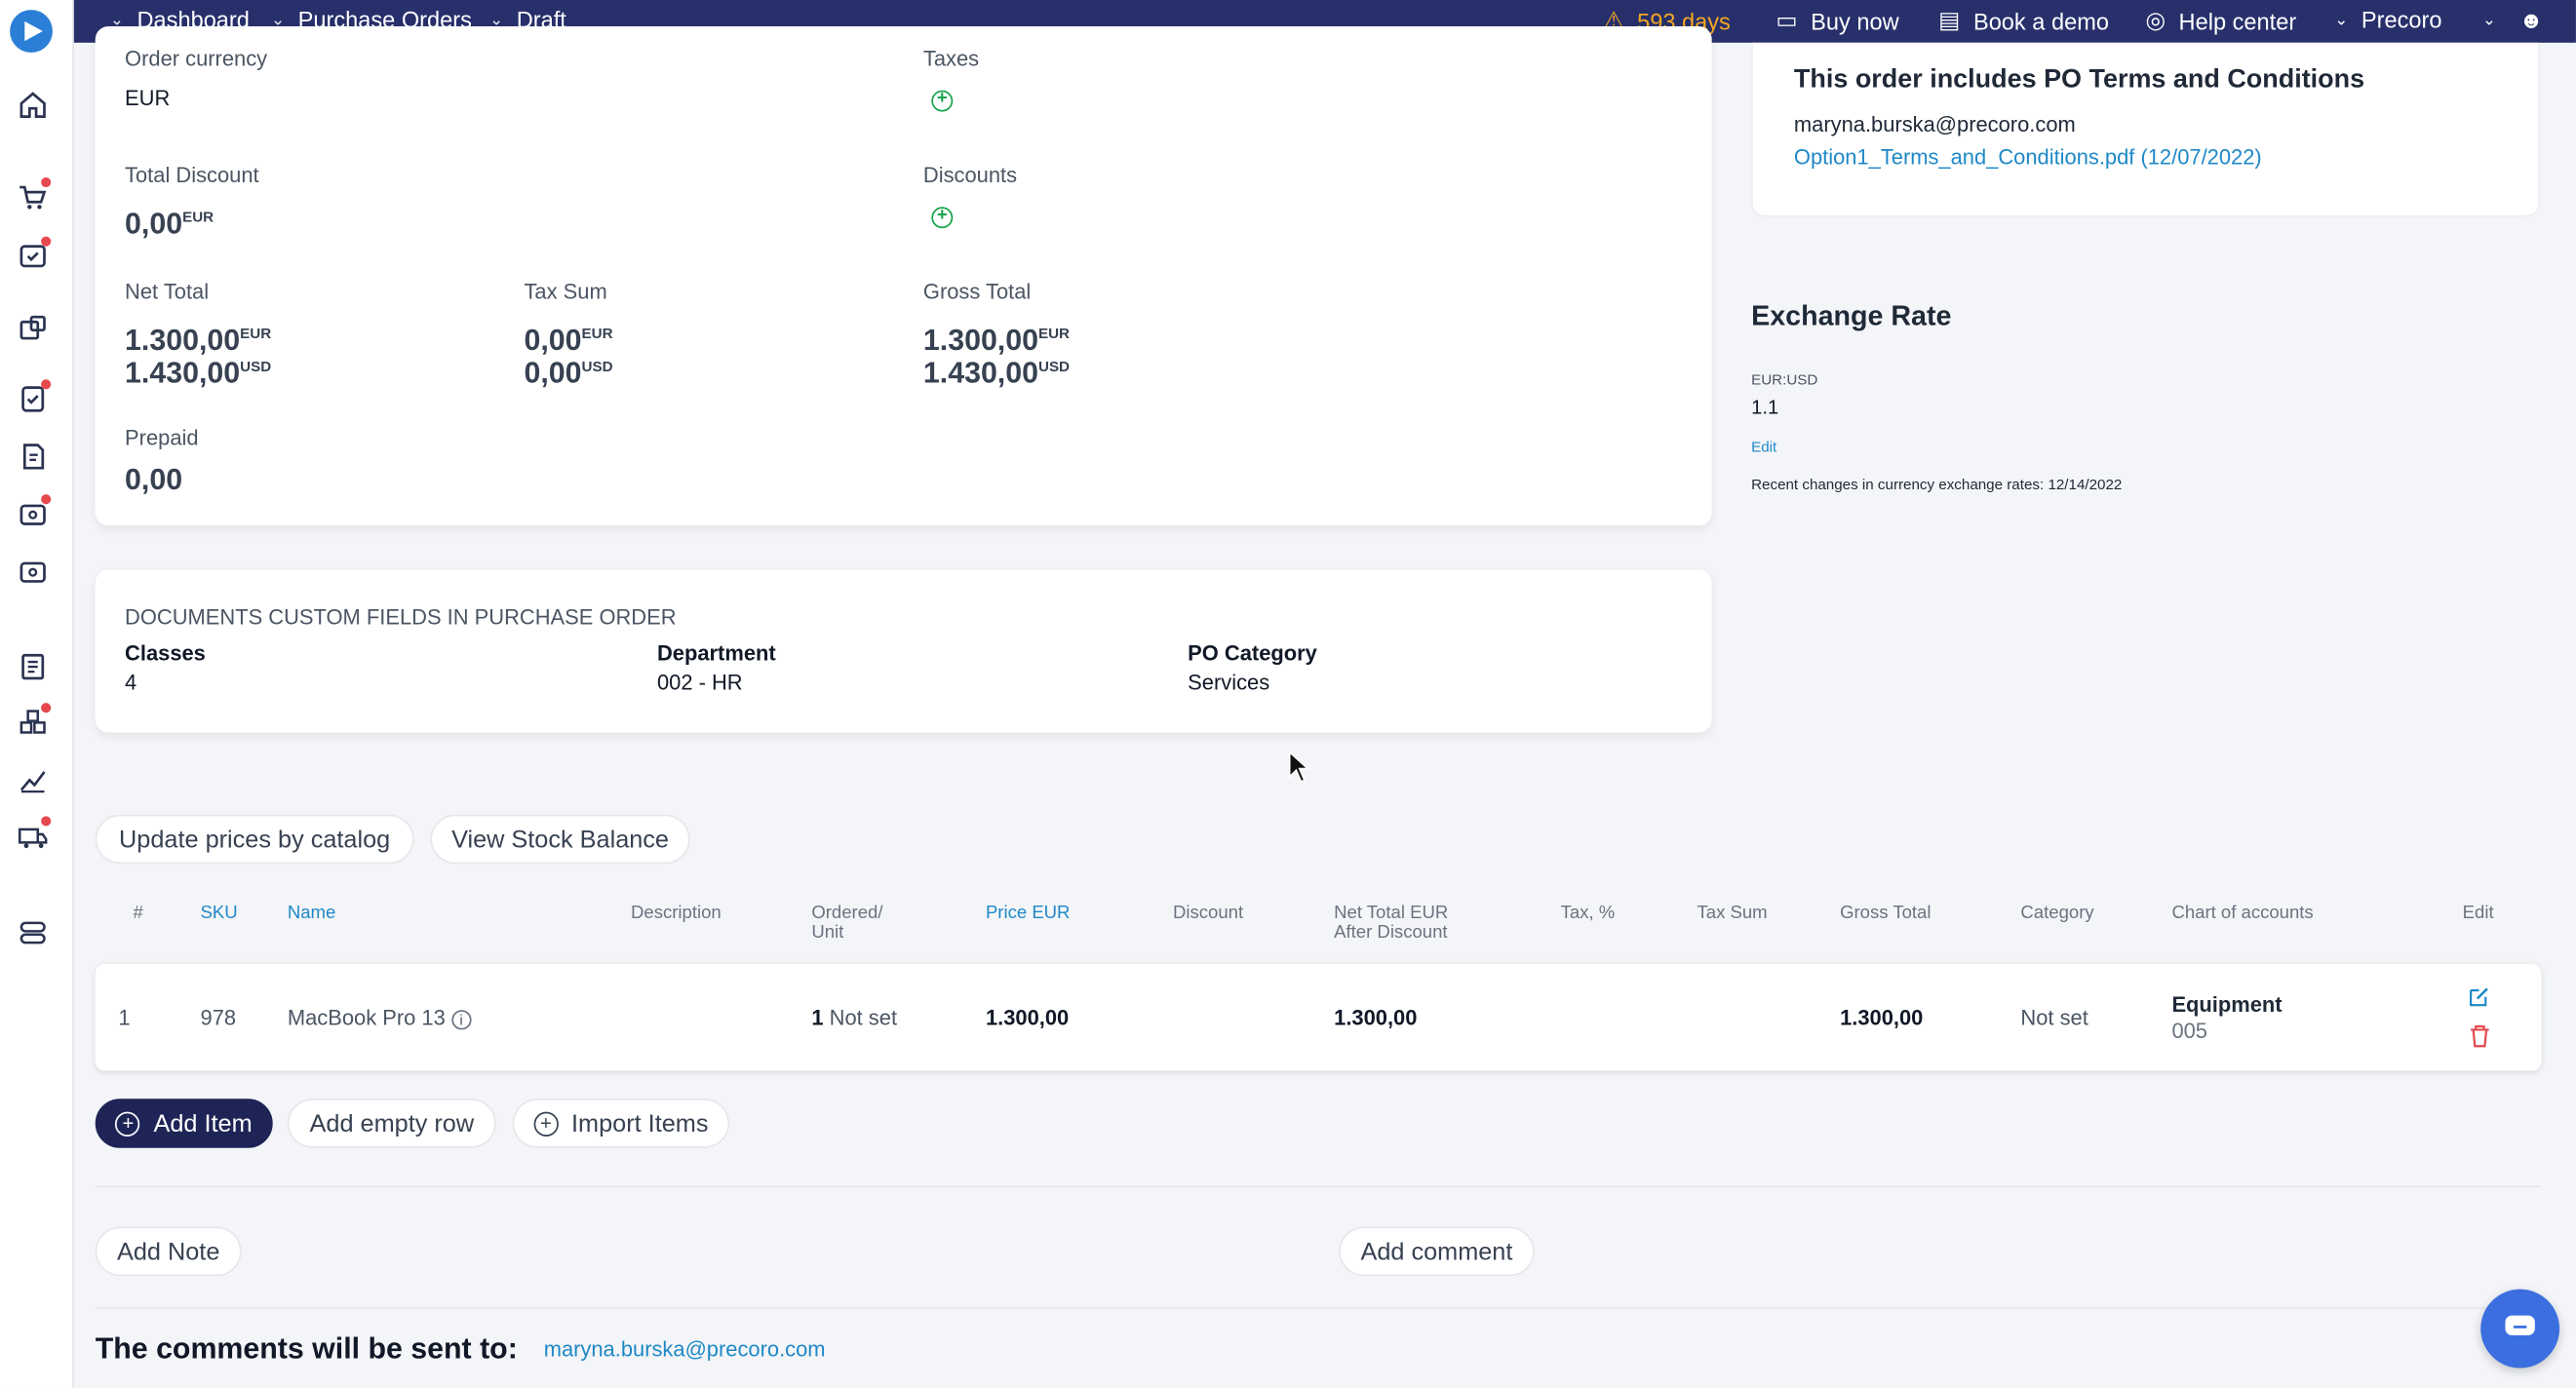 The width and height of the screenshot is (2576, 1388). What do you see at coordinates (1784, 379) in the screenshot?
I see `exchange-pair: EUR:USD` at bounding box center [1784, 379].